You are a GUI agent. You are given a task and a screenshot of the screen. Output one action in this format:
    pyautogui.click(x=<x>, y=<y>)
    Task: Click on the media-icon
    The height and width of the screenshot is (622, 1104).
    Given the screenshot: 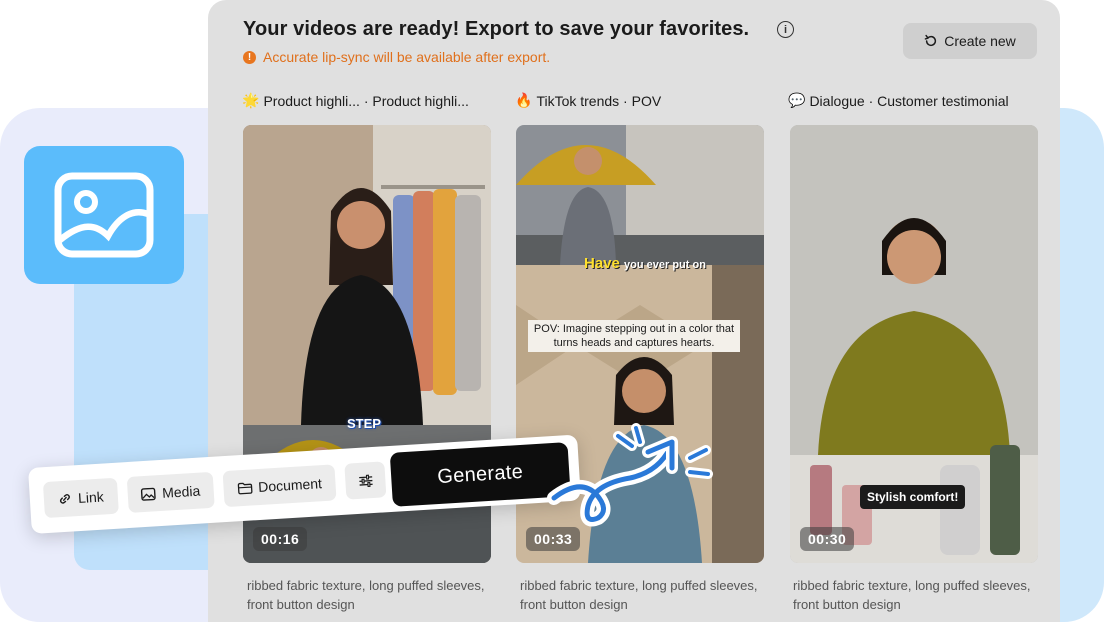 What is the action you would take?
    pyautogui.click(x=149, y=494)
    